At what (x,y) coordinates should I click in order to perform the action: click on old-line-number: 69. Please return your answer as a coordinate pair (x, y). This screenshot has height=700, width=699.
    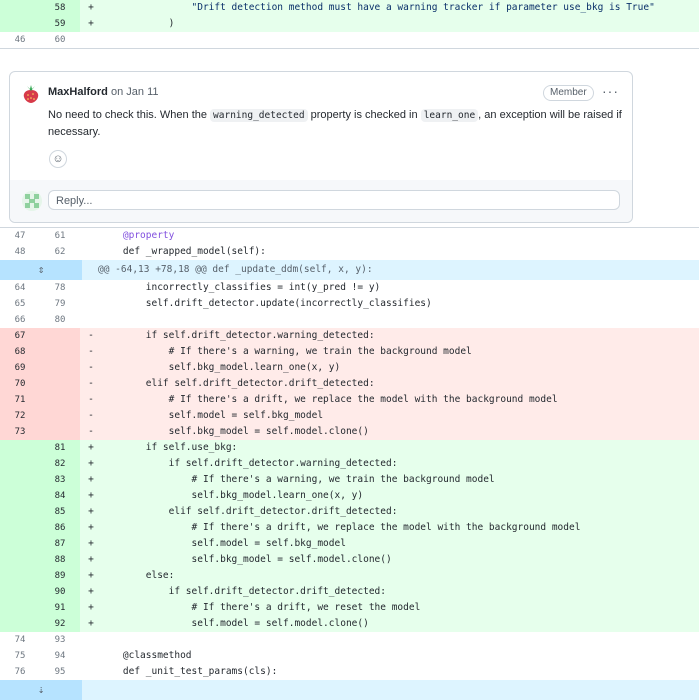
    Looking at the image, I should click on (20, 368).